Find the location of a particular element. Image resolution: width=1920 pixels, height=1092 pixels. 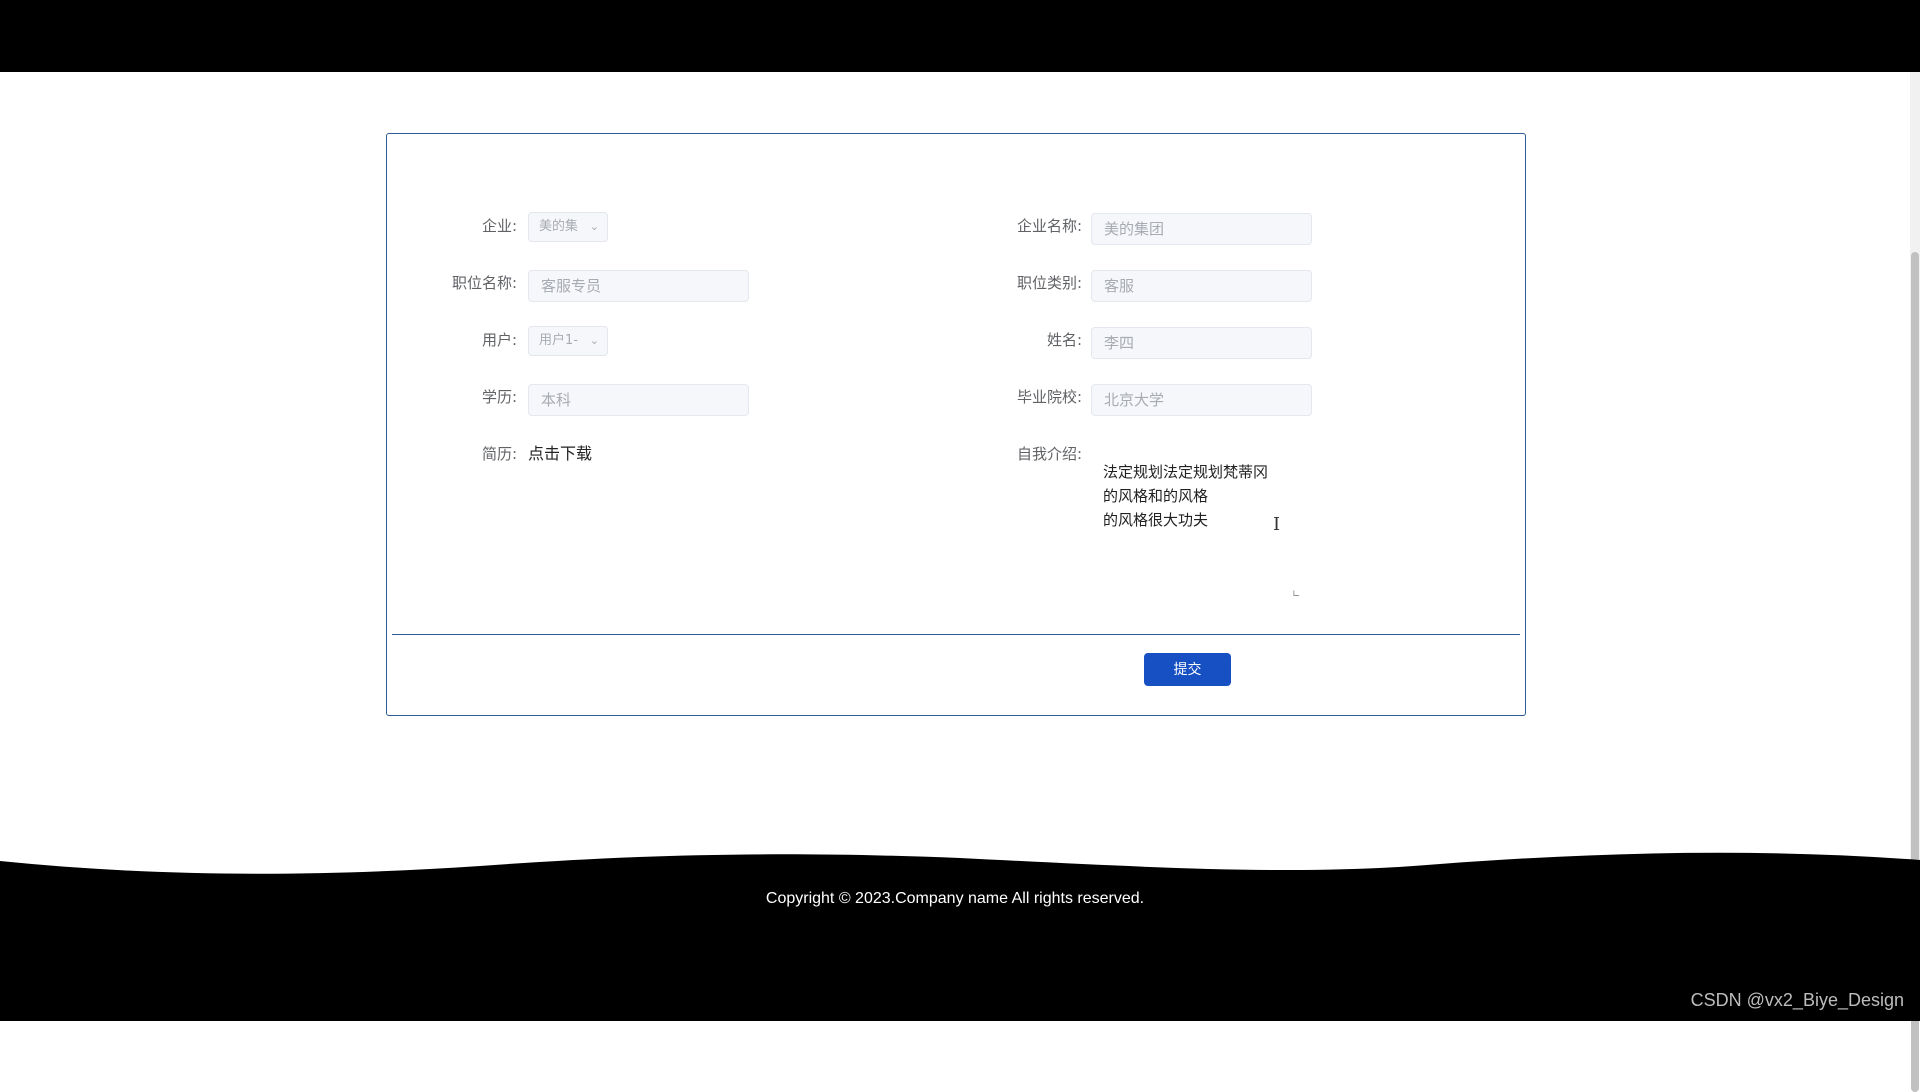

text-cursor-icon: I is located at coordinates (1277, 524).